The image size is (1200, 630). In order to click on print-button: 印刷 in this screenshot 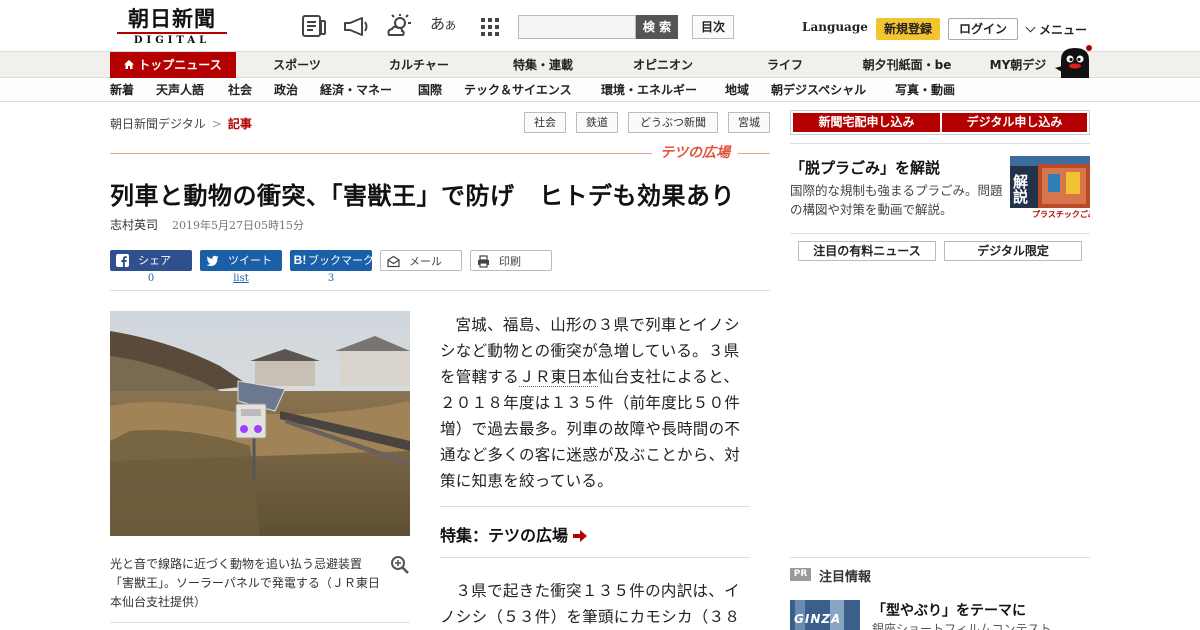, I will do `click(511, 260)`.